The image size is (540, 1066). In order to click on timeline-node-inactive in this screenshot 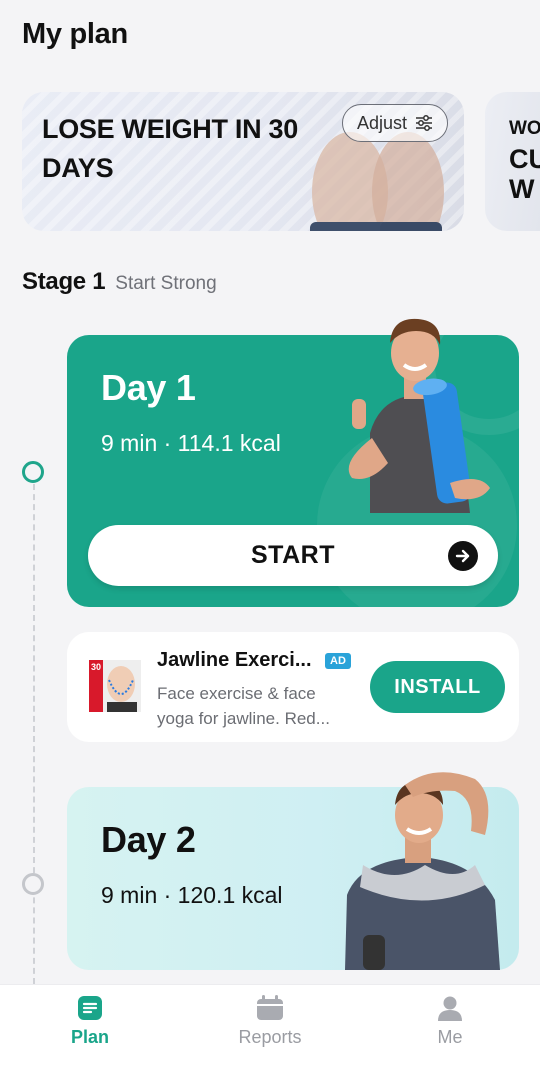, I will do `click(33, 884)`.